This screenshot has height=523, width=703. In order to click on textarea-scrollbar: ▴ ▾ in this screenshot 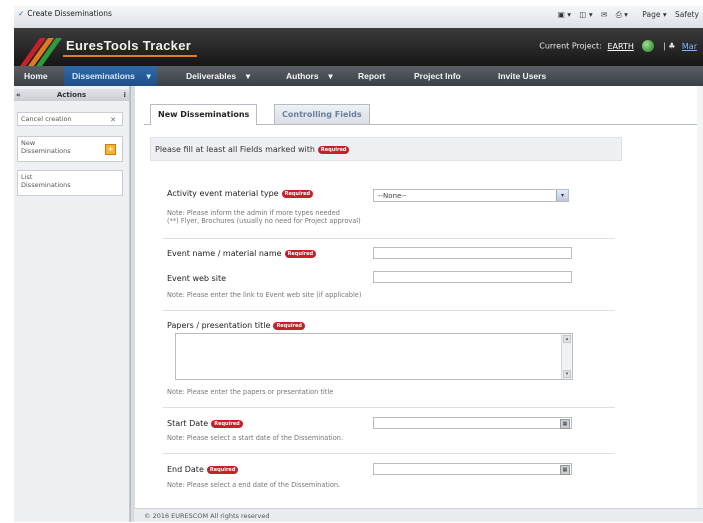, I will do `click(566, 356)`.